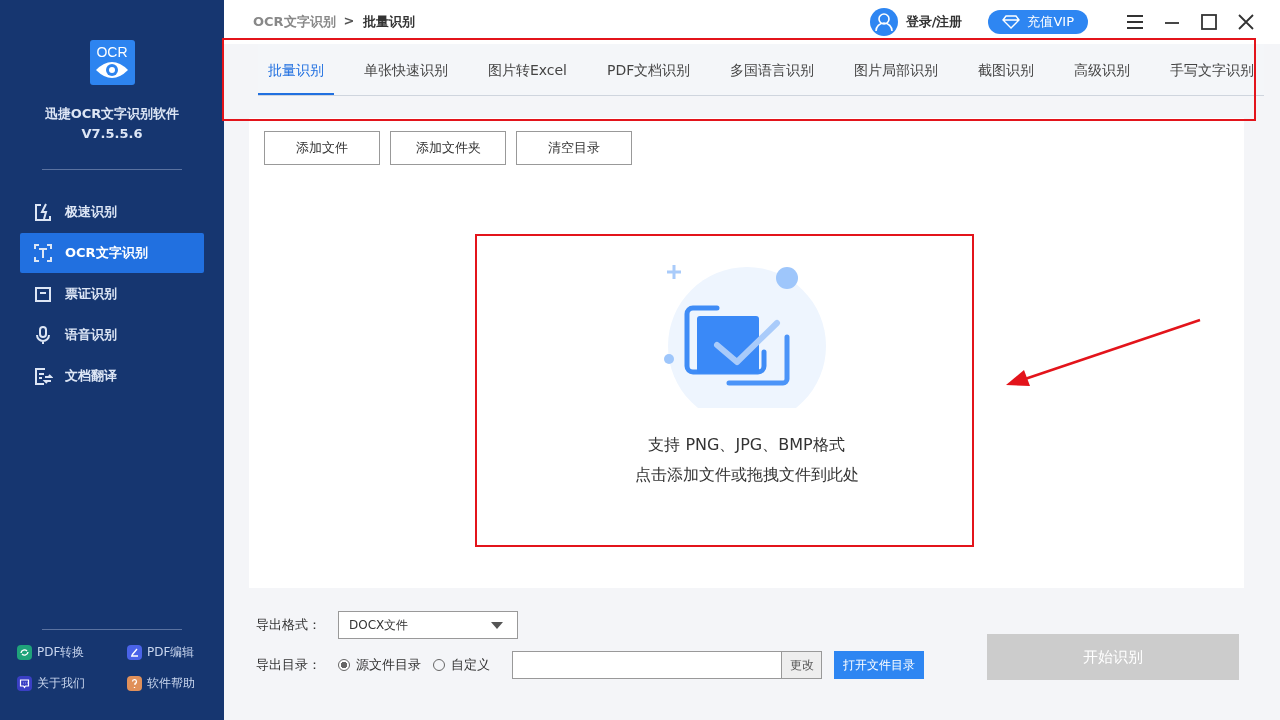  Describe the element at coordinates (527, 74) in the screenshot. I see `tab: 图片转Excel` at that location.